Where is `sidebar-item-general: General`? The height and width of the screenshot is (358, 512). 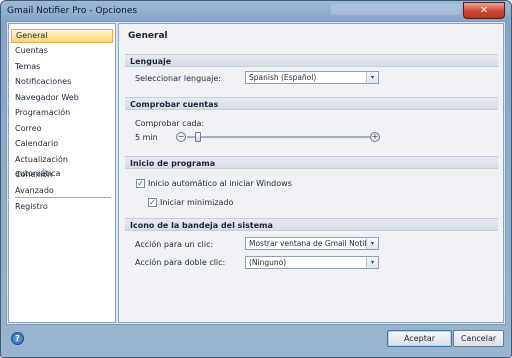
sidebar-item-general: General is located at coordinates (62, 36).